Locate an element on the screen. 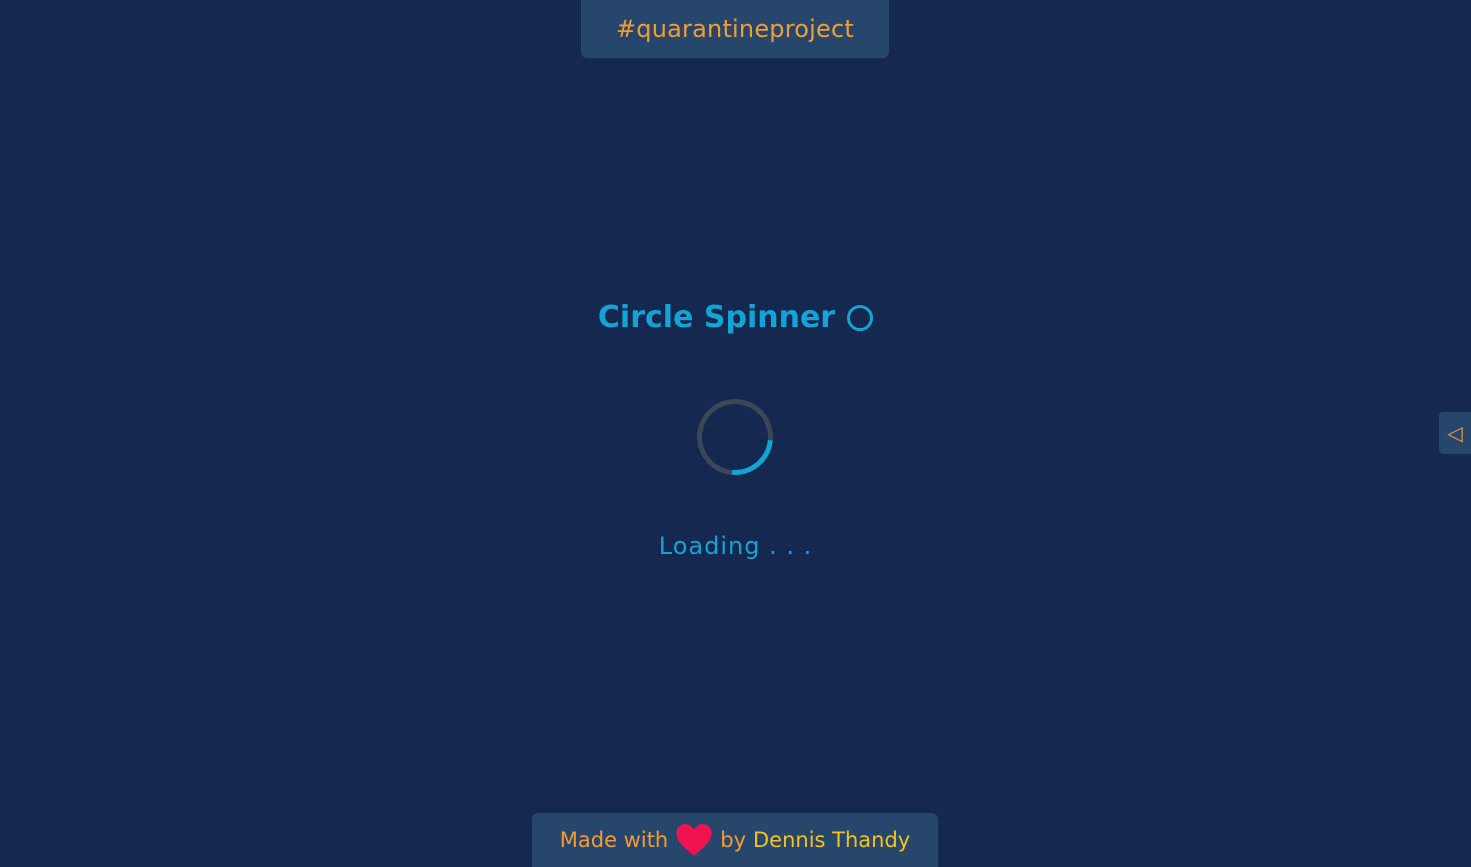  circle-outline-icon is located at coordinates (860, 317).